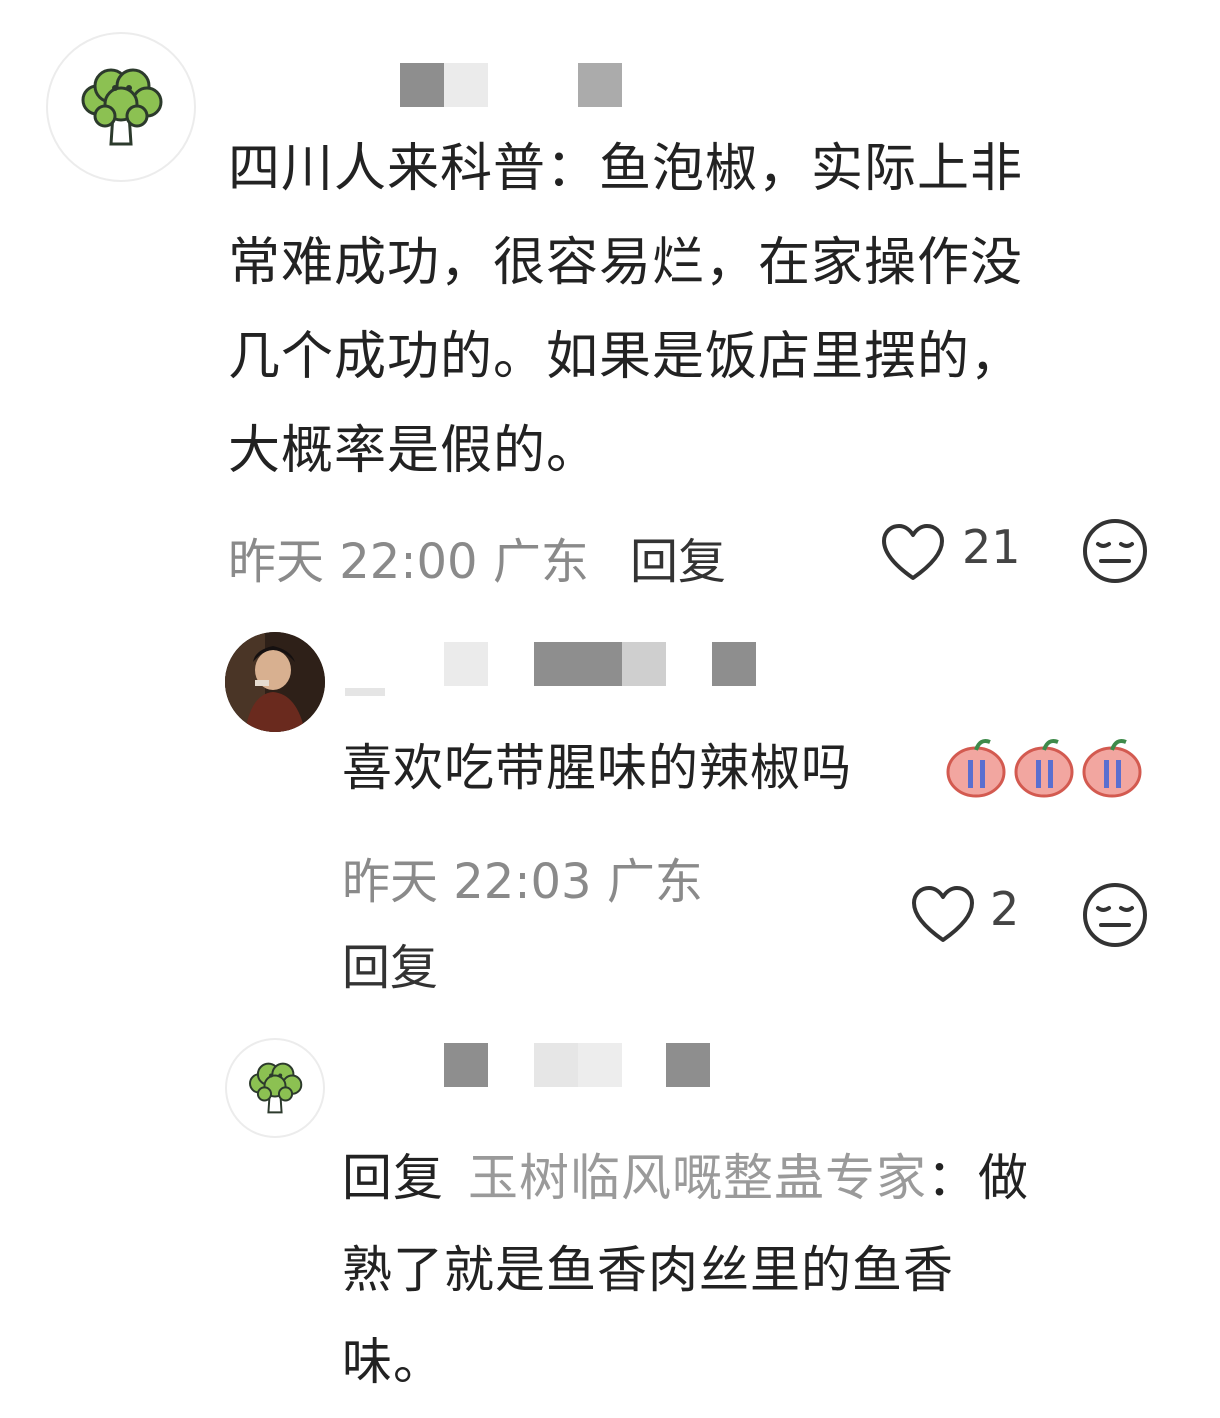 This screenshot has height=1418, width=1220. I want to click on timestamp: 昨天 22:00, so click(353, 562).